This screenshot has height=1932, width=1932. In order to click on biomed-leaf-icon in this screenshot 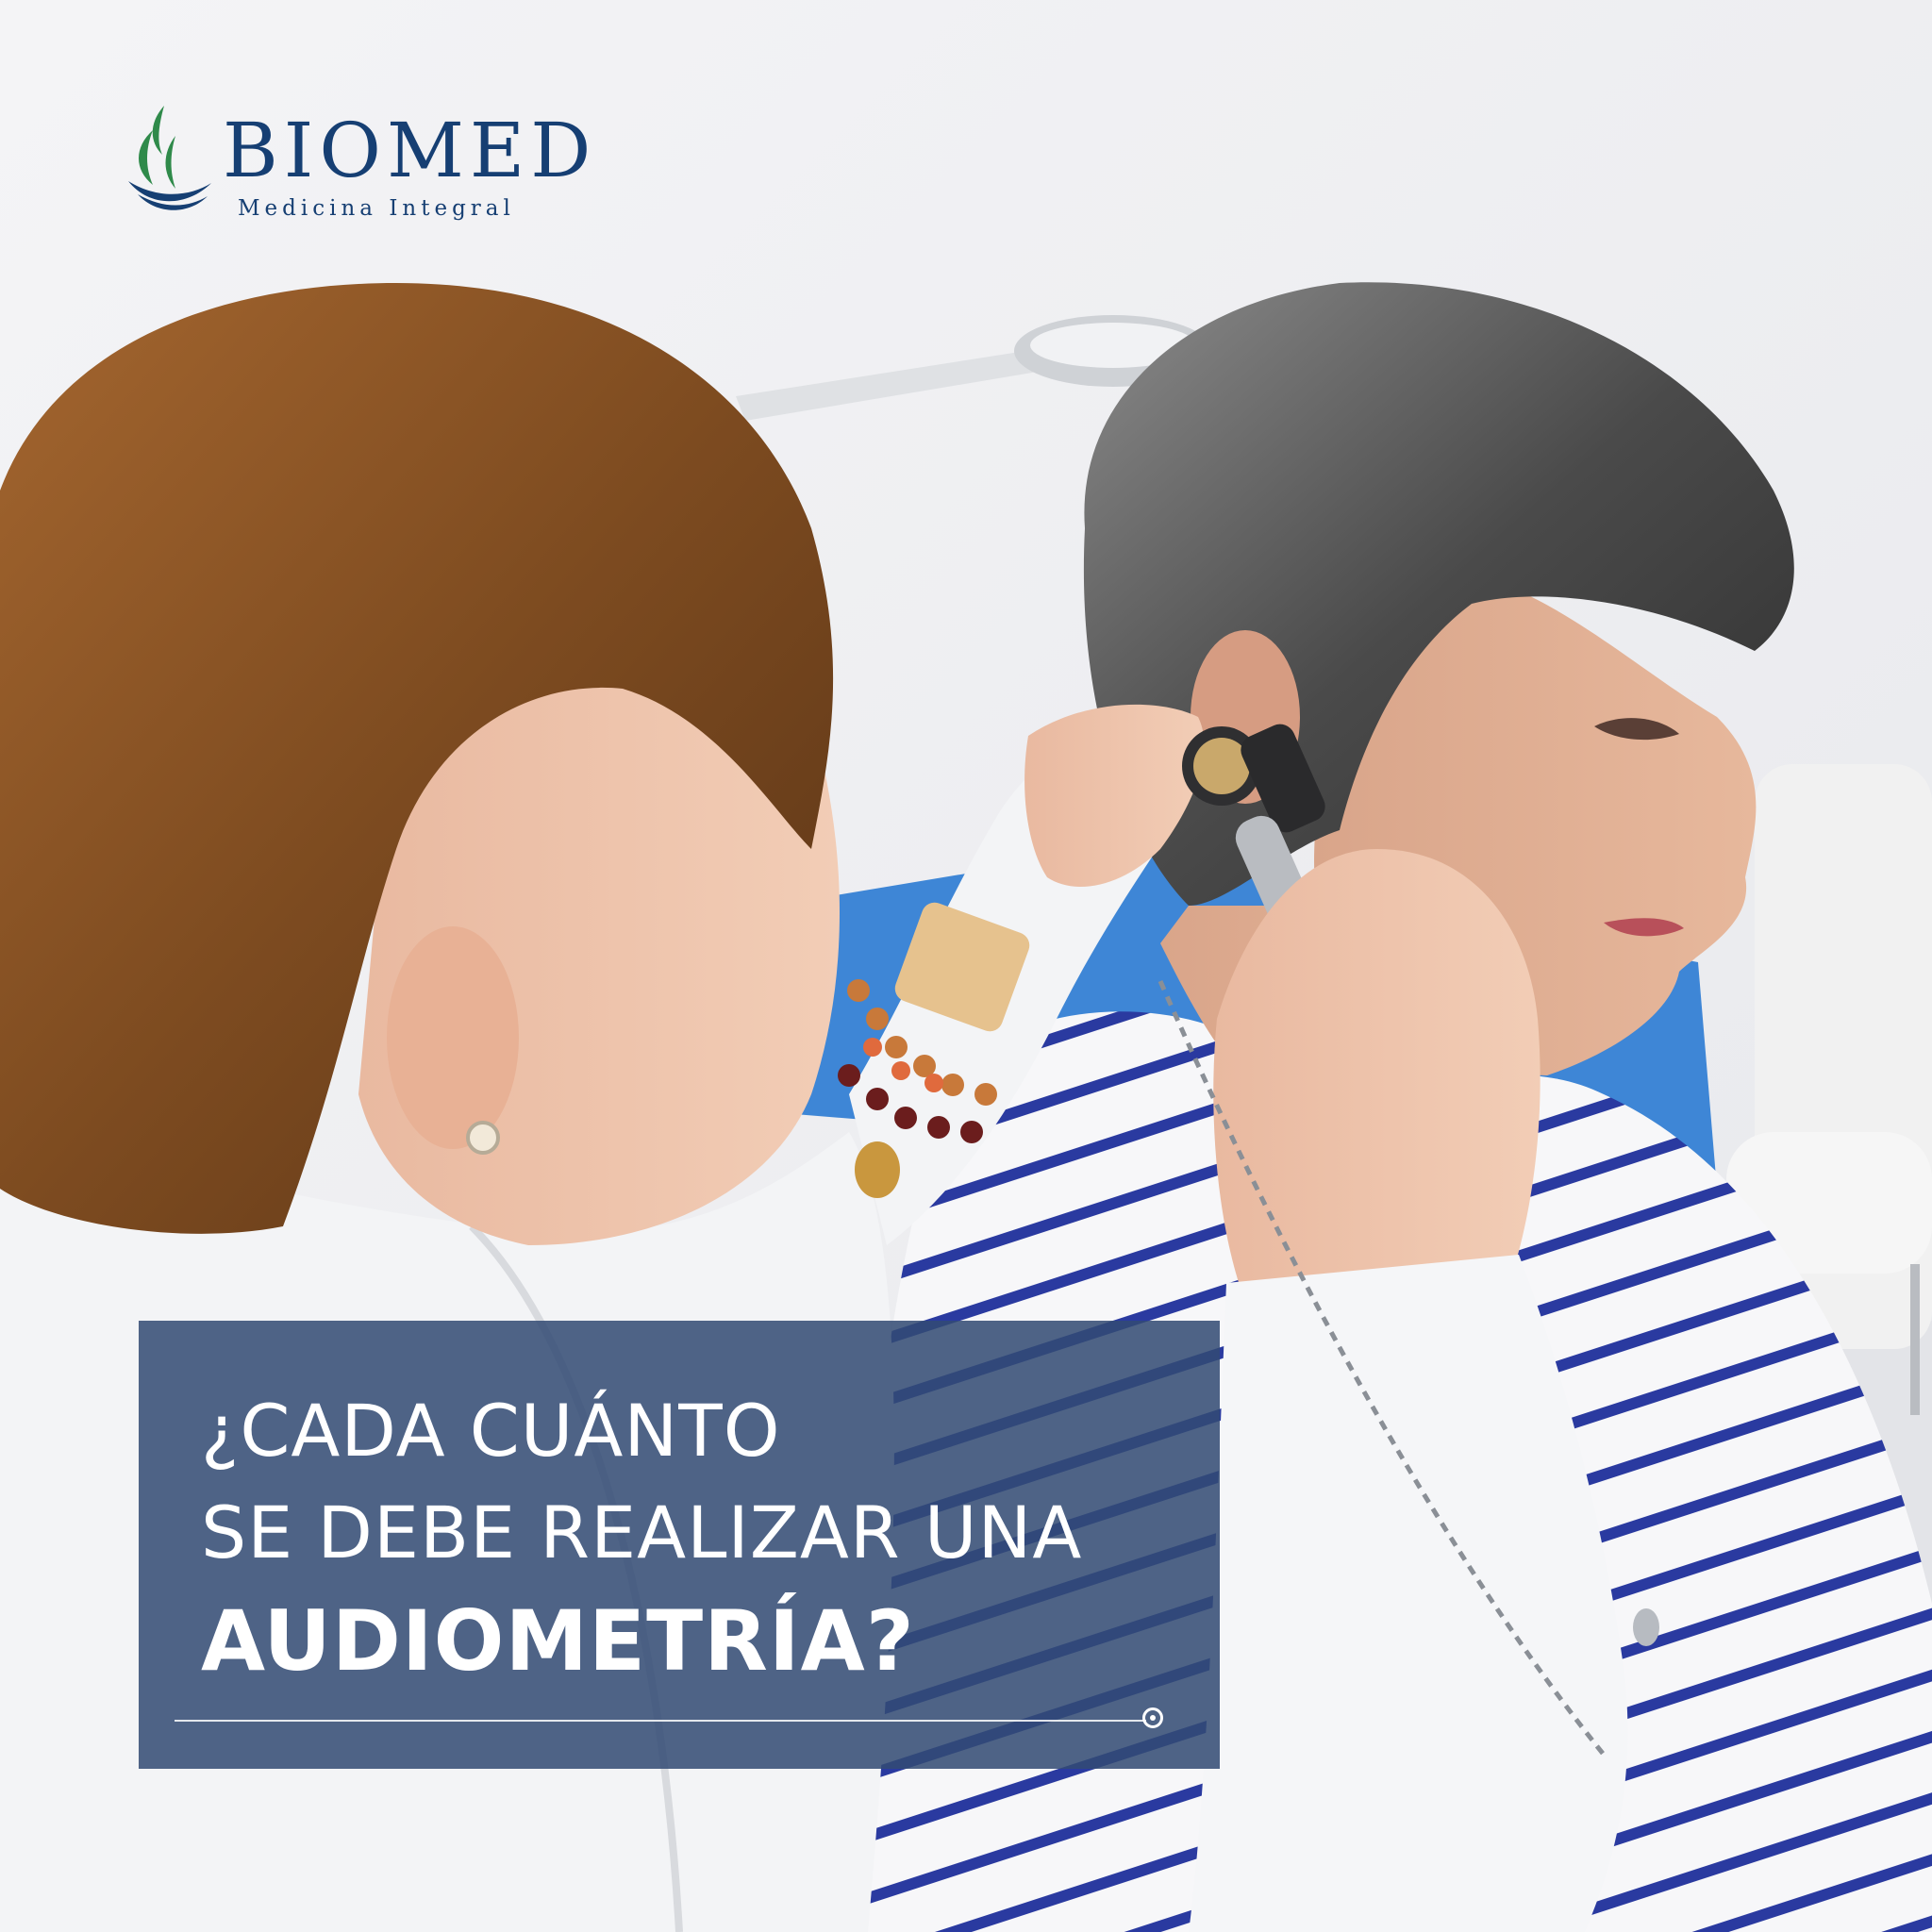, I will do `click(170, 158)`.